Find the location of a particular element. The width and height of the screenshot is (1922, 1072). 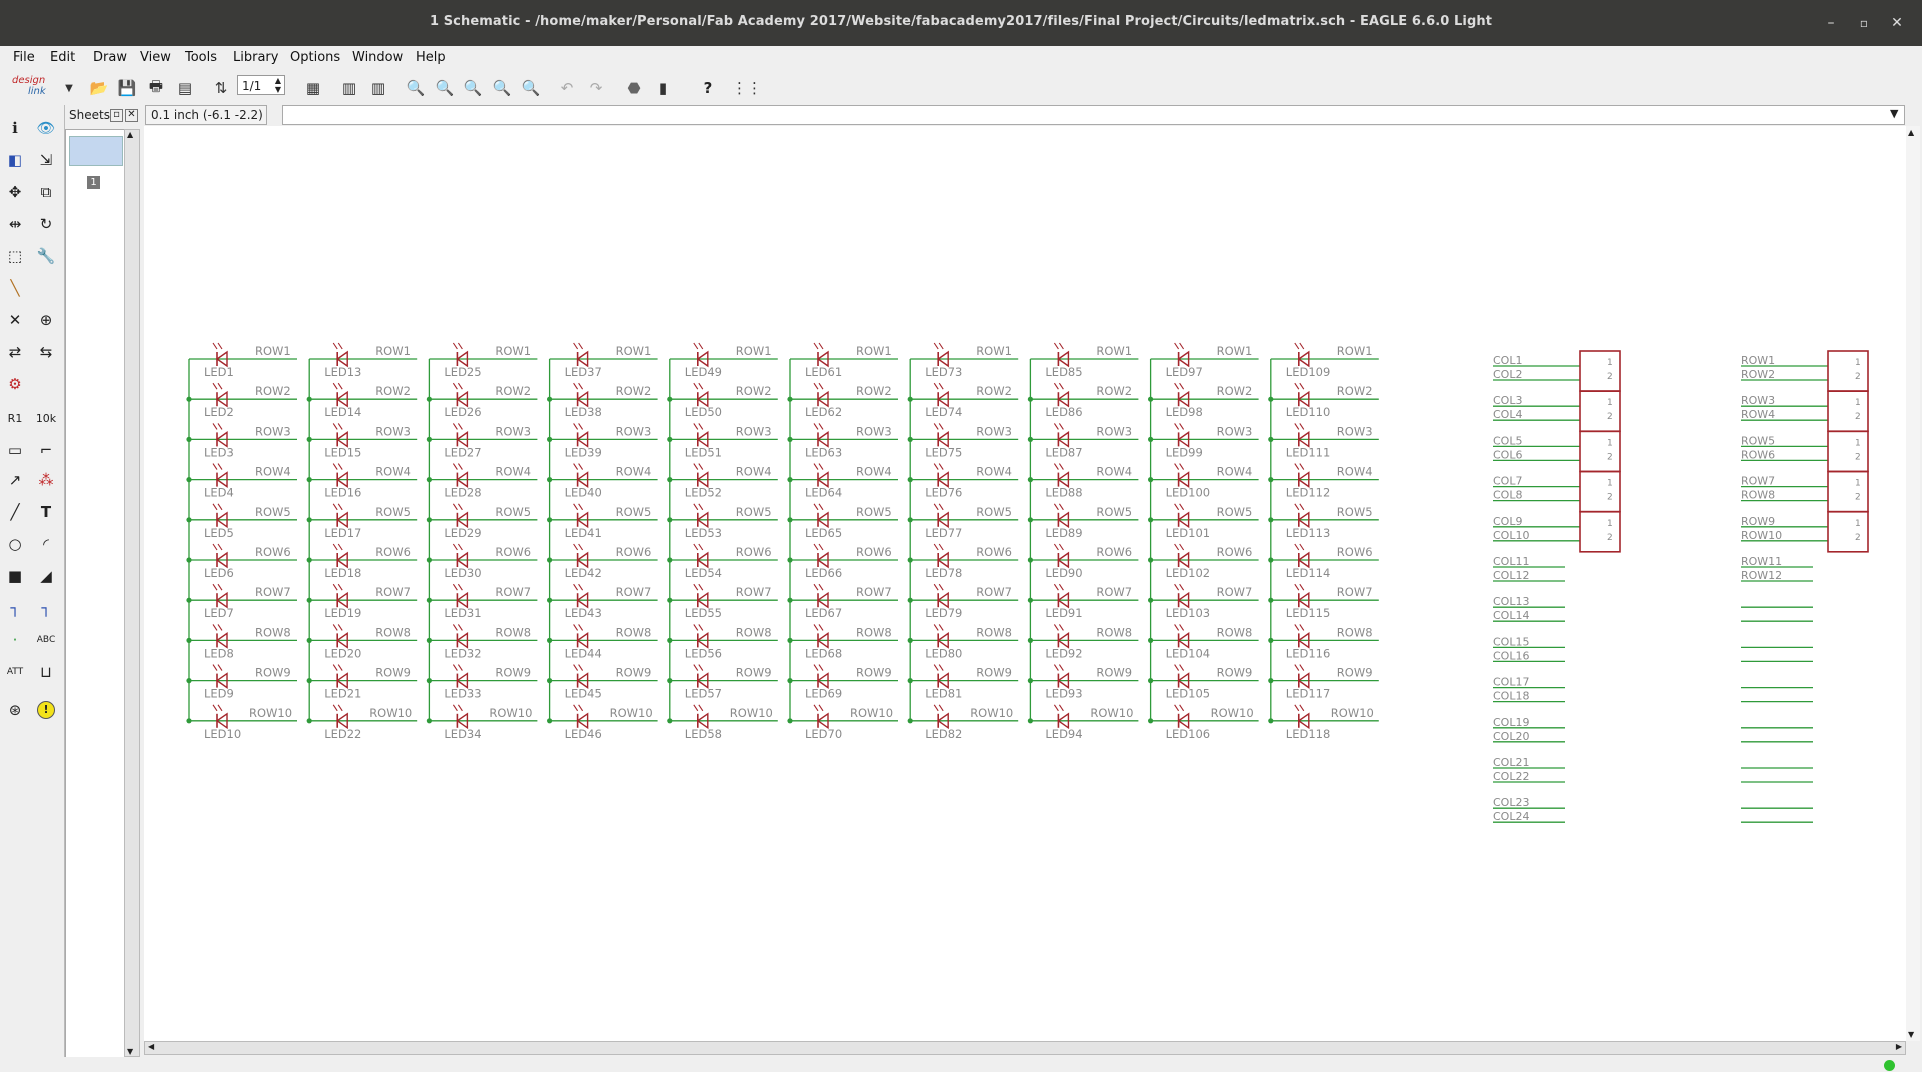

vertical-scrollbar: ▲ ▼ is located at coordinates (1913, 583).